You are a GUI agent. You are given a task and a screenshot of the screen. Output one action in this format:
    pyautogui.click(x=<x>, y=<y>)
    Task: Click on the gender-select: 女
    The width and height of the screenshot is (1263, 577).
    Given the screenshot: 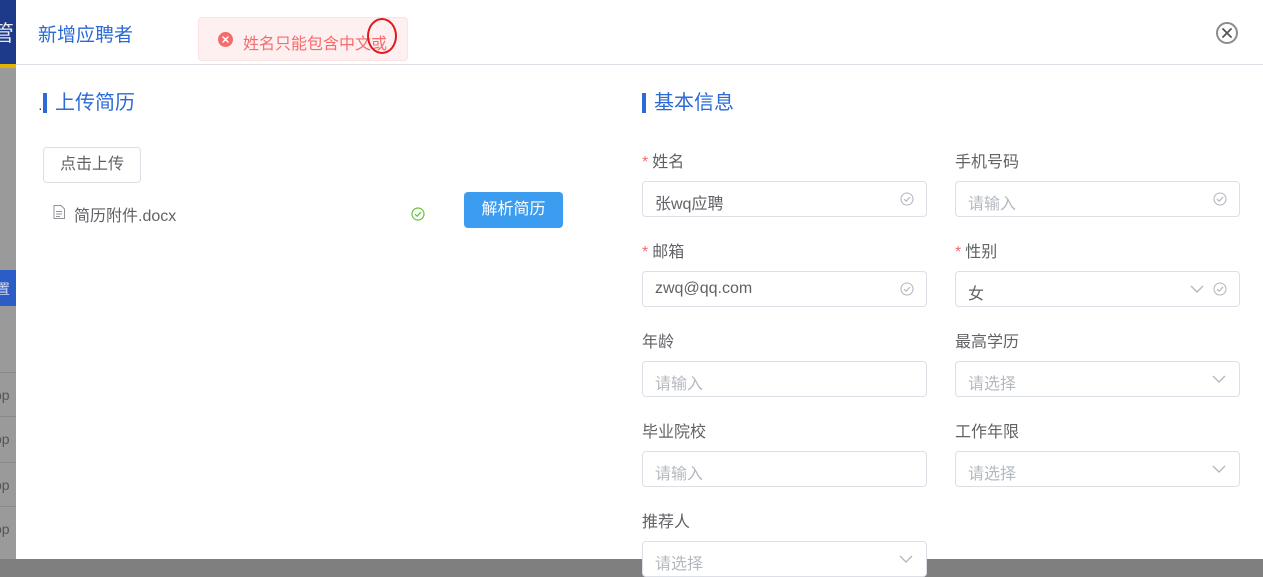 What is the action you would take?
    pyautogui.click(x=1097, y=289)
    